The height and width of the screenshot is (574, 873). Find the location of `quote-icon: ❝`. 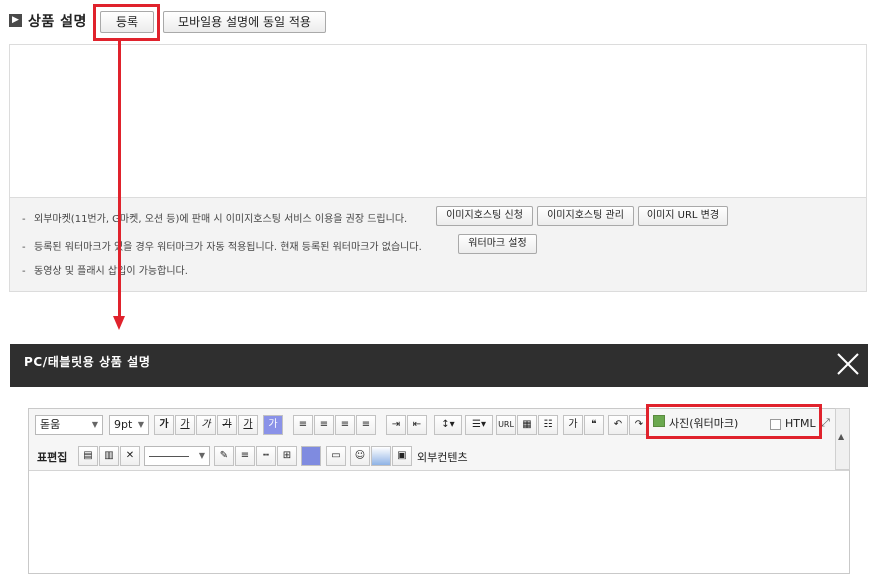

quote-icon: ❝ is located at coordinates (594, 425).